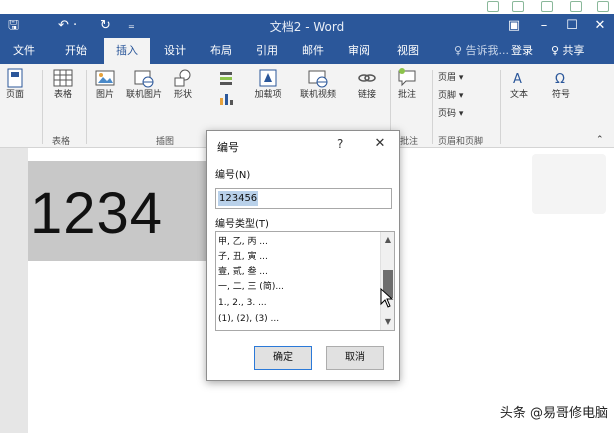 This screenshot has width=614, height=433. What do you see at coordinates (318, 79) in the screenshot?
I see `online-video-icon` at bounding box center [318, 79].